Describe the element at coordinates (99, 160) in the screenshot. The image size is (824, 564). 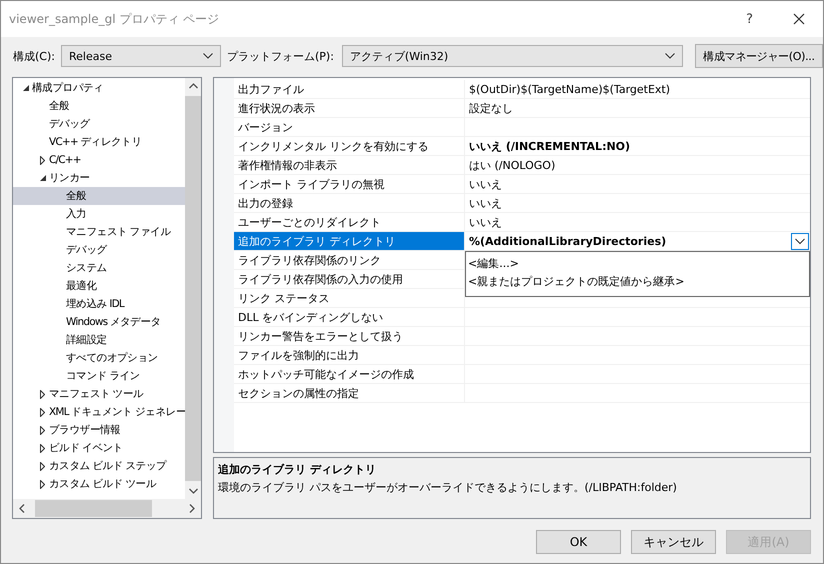
I see `tree-item: C/C++` at that location.